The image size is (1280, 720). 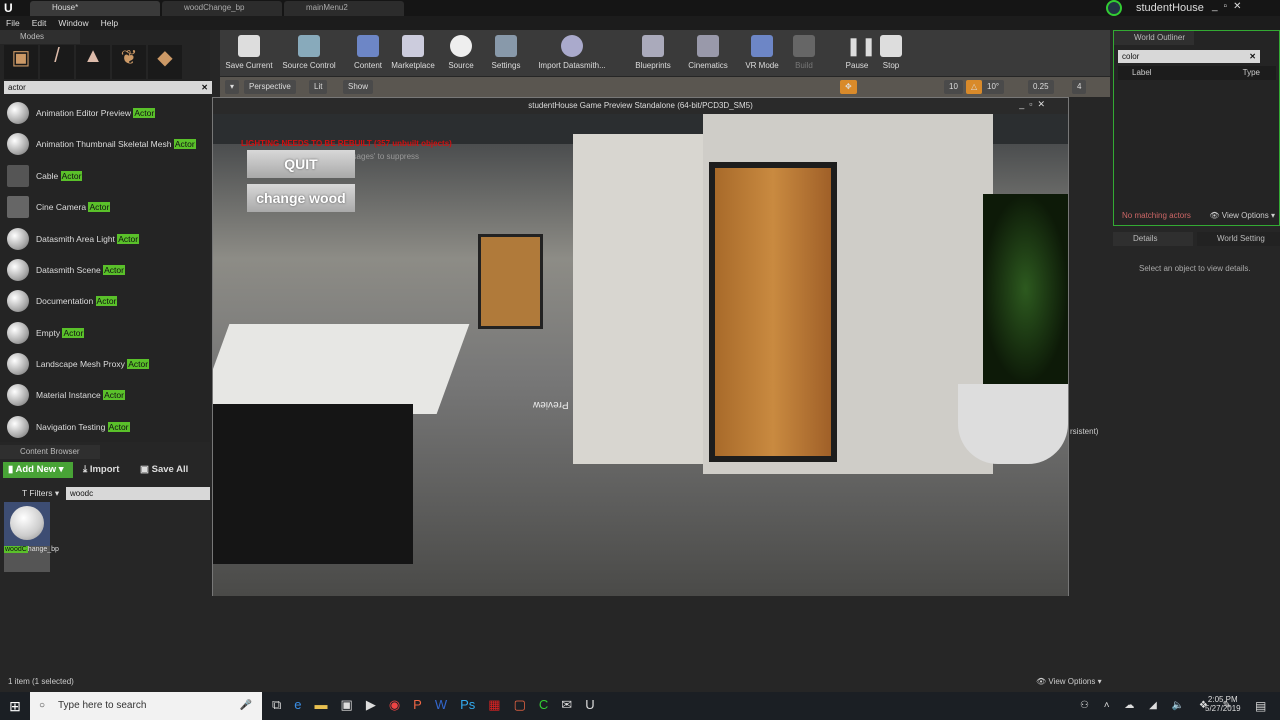 What do you see at coordinates (344, 8) in the screenshot?
I see `tab-mainmenu2: mainMenu2` at bounding box center [344, 8].